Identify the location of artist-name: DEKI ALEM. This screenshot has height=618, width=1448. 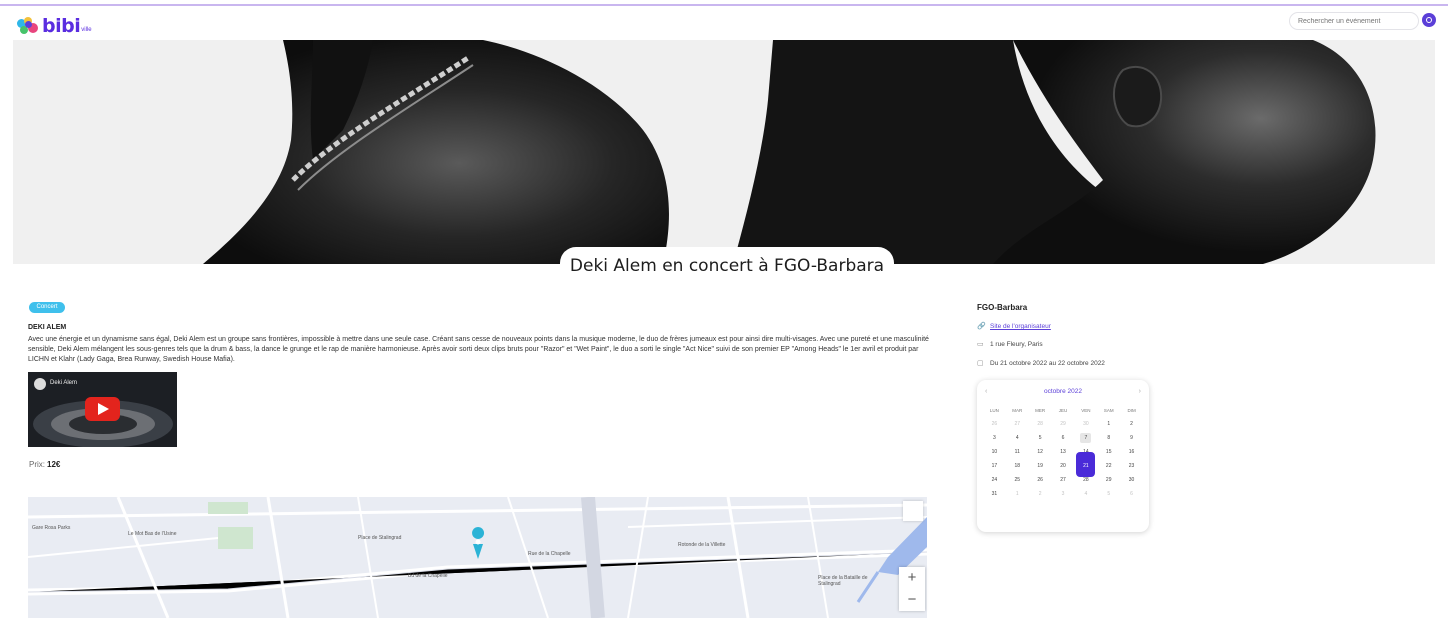
(47, 327).